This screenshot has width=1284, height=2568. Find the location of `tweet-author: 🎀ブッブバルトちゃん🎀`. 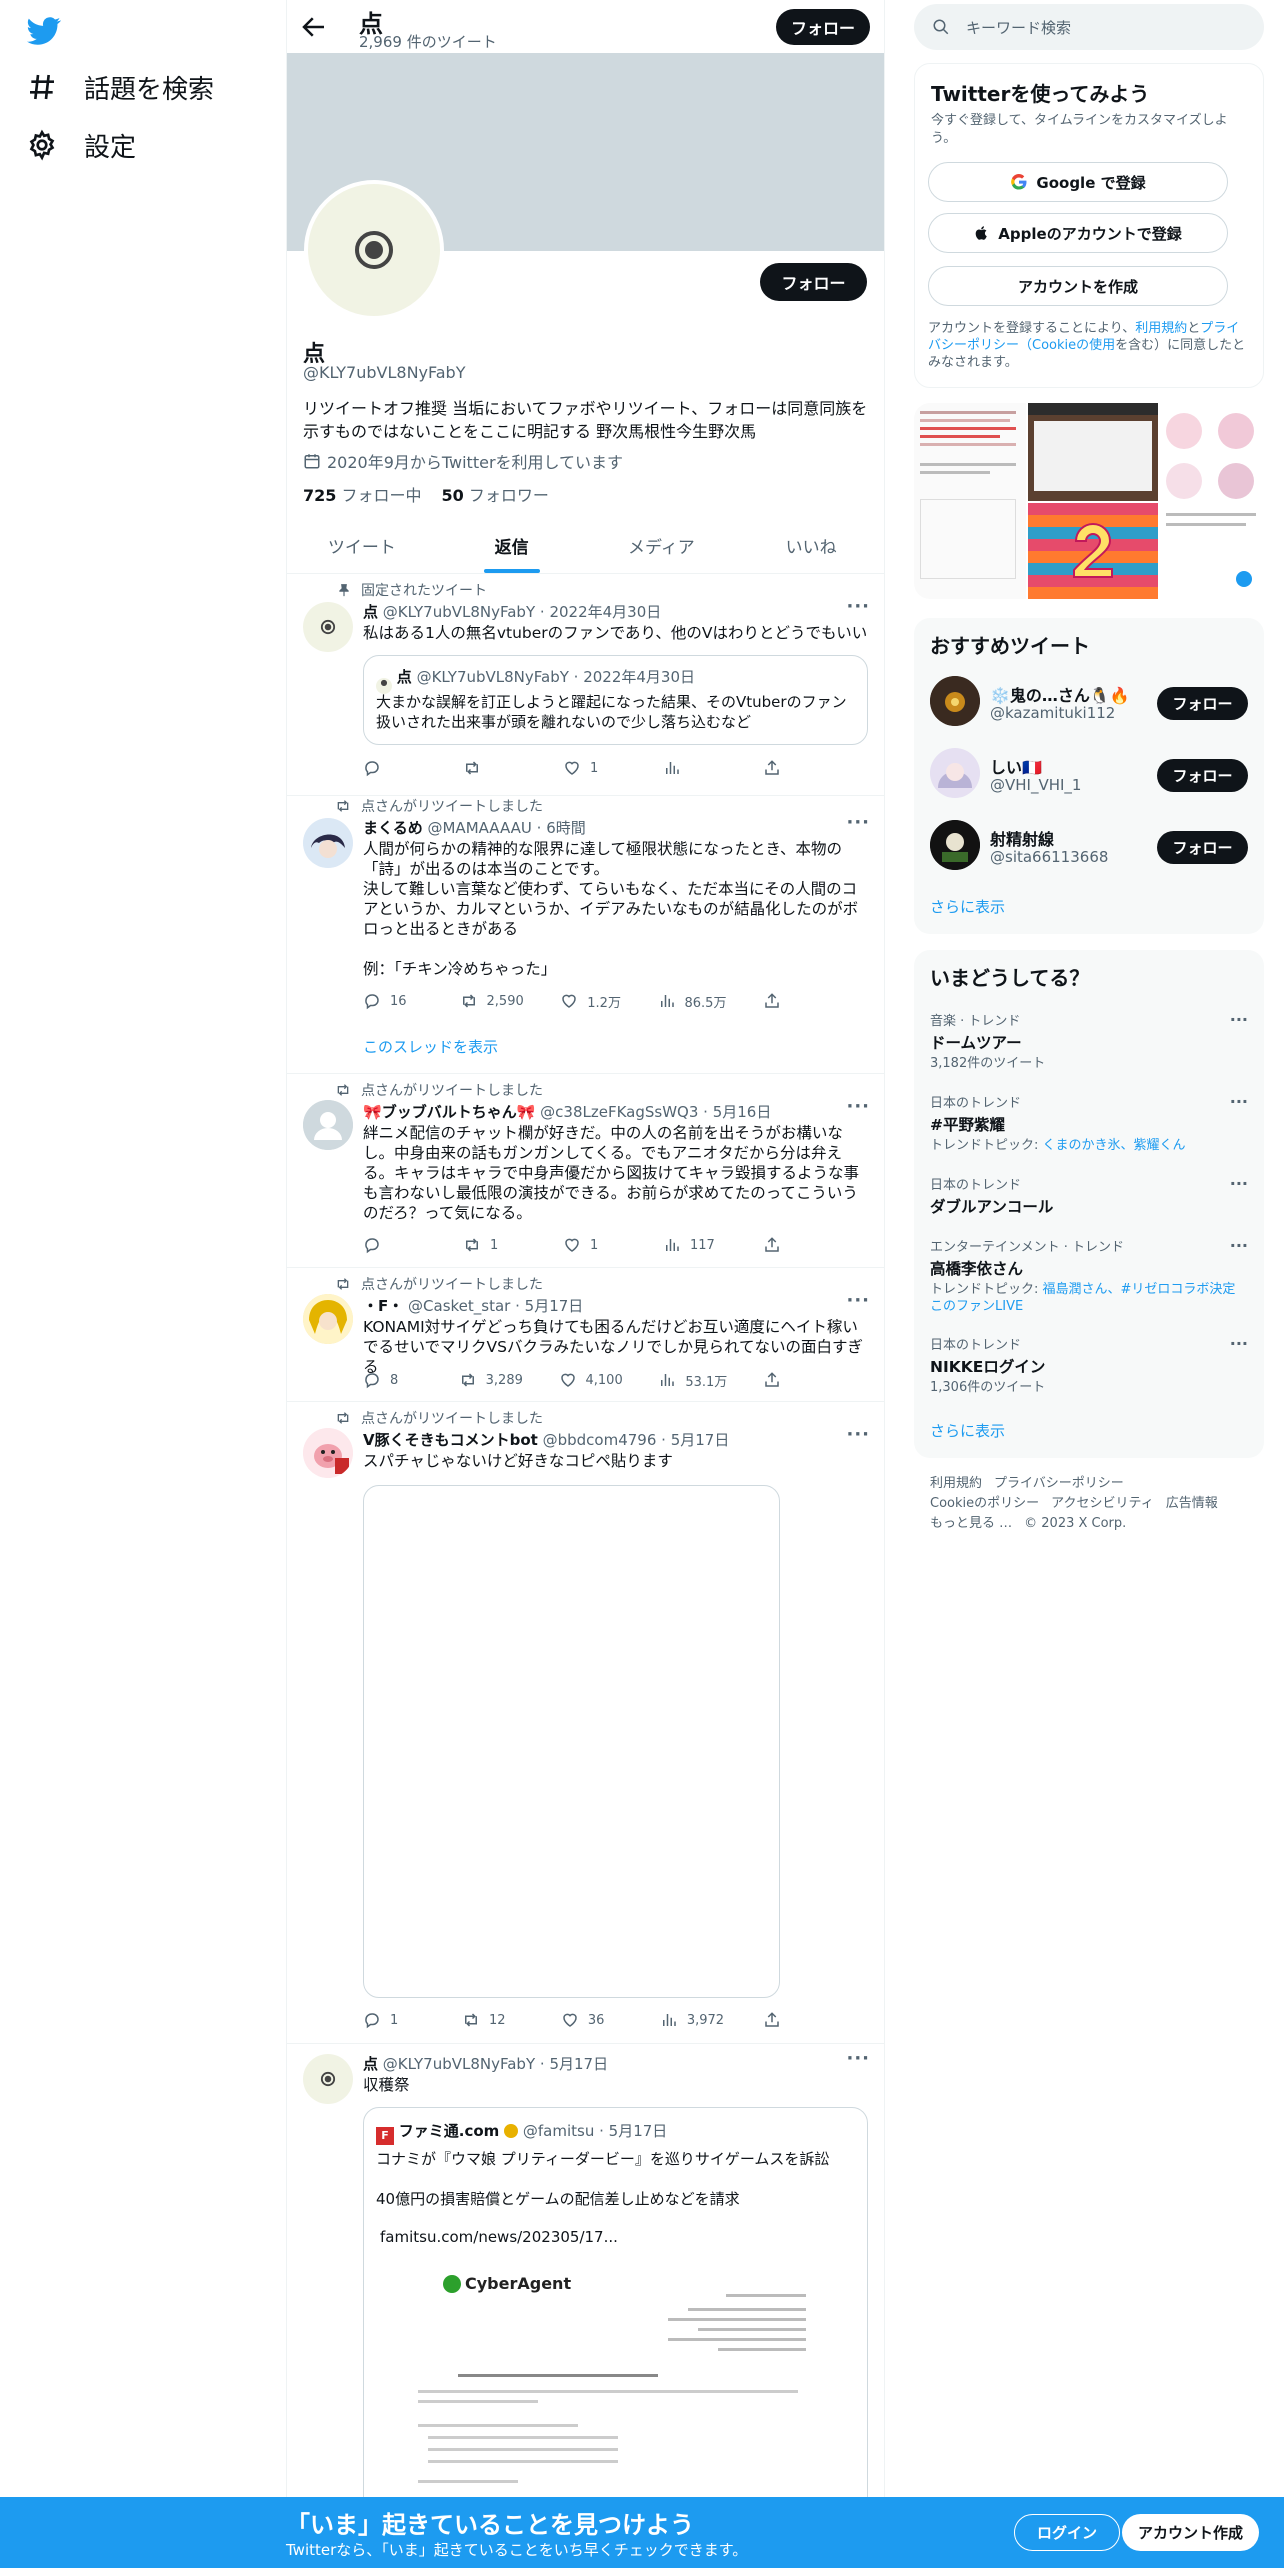

tweet-author: 🎀ブッブバルトちゃん🎀 is located at coordinates (449, 1112).